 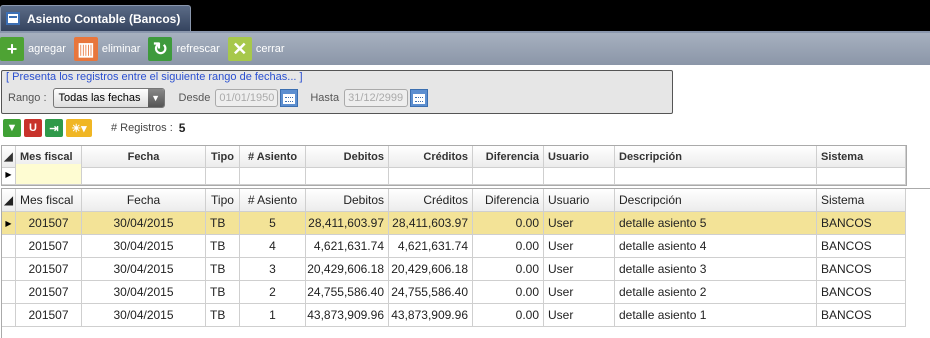 What do you see at coordinates (155, 98) in the screenshot?
I see `chevron-down-icon: ▼` at bounding box center [155, 98].